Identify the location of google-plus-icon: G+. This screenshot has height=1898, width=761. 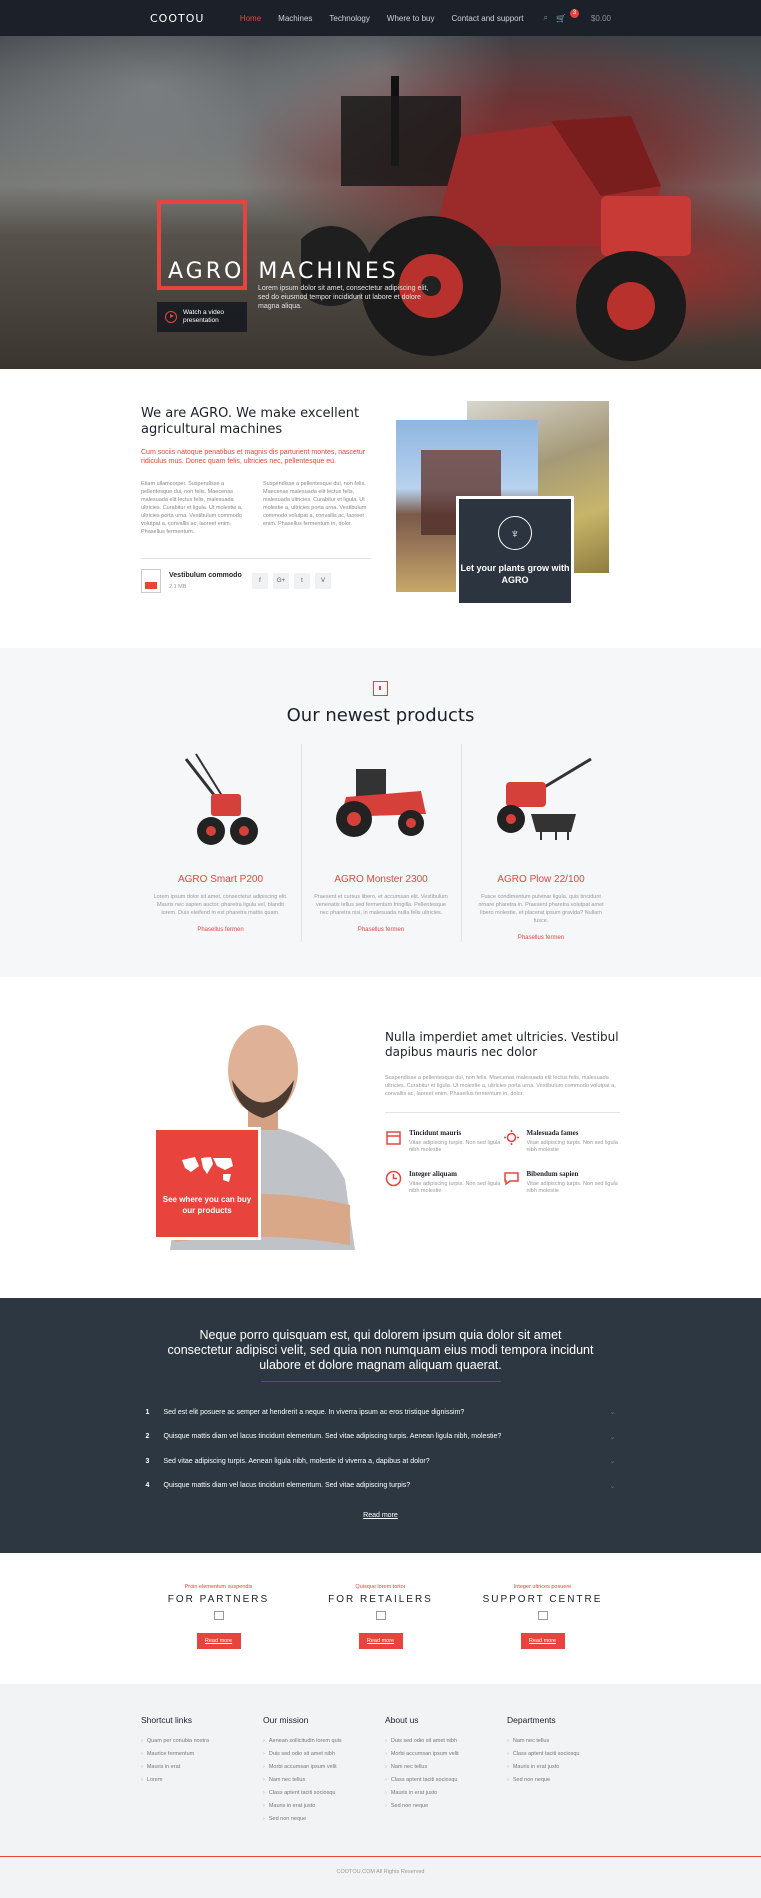
(281, 581).